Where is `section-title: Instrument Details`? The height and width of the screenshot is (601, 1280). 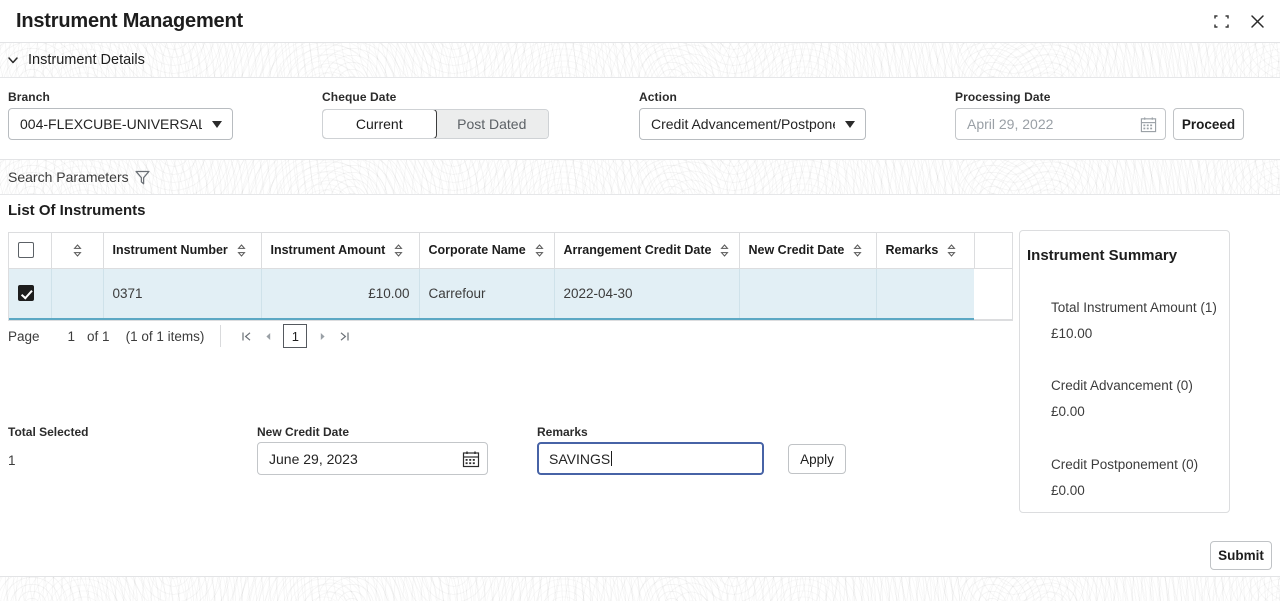
section-title: Instrument Details is located at coordinates (86, 60).